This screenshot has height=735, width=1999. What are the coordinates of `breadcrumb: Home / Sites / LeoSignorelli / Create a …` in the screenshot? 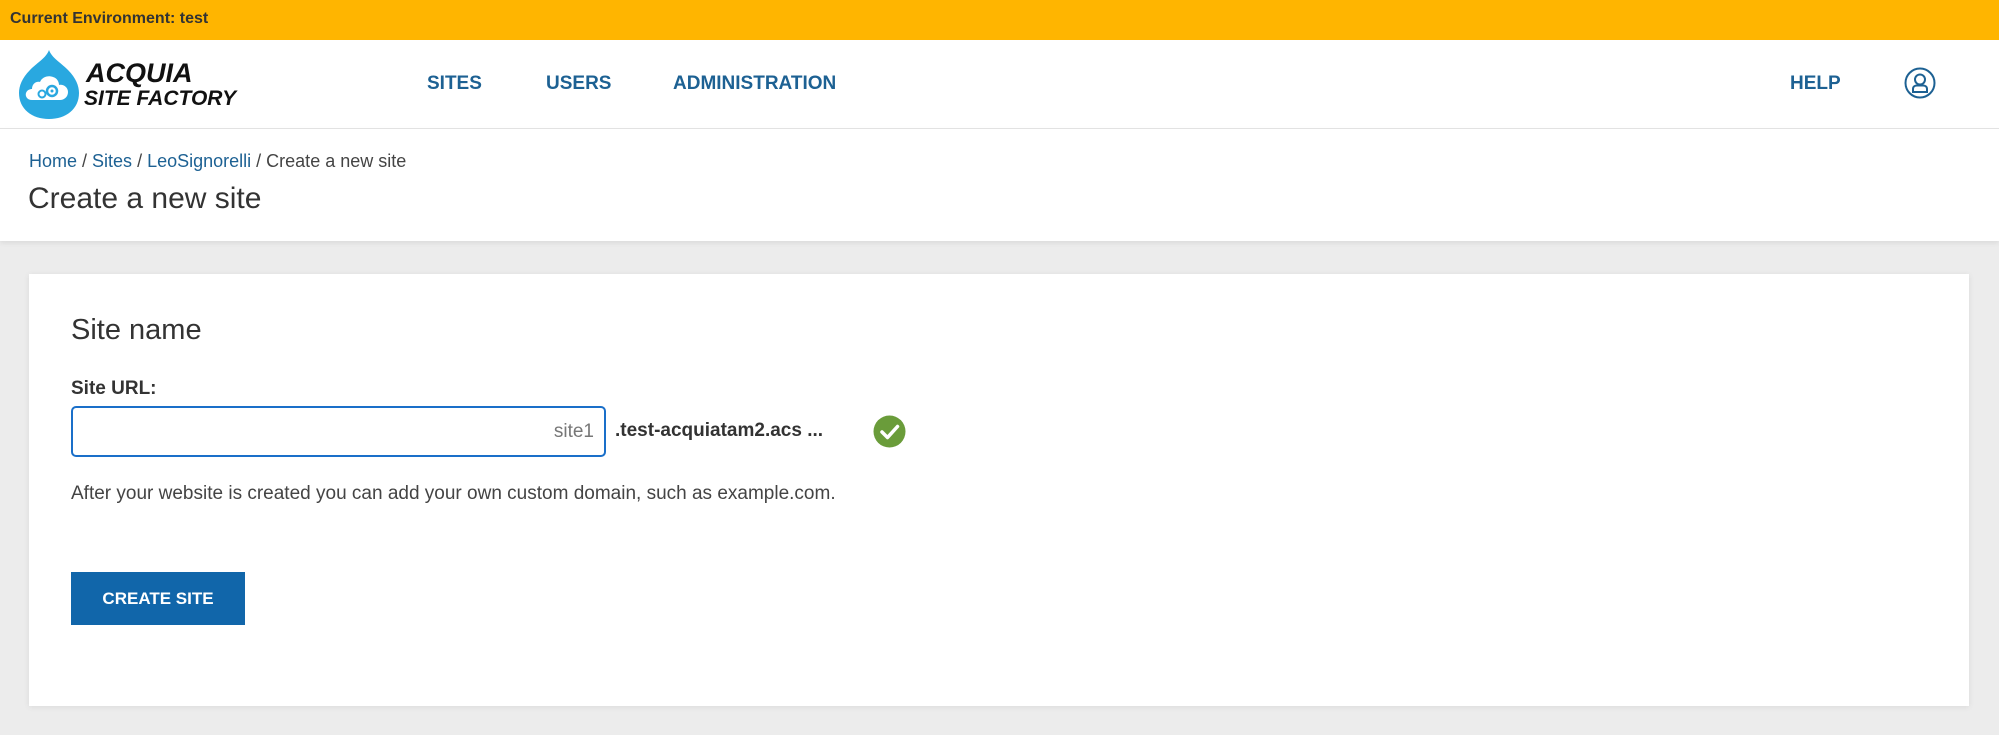 It's located at (217, 161).